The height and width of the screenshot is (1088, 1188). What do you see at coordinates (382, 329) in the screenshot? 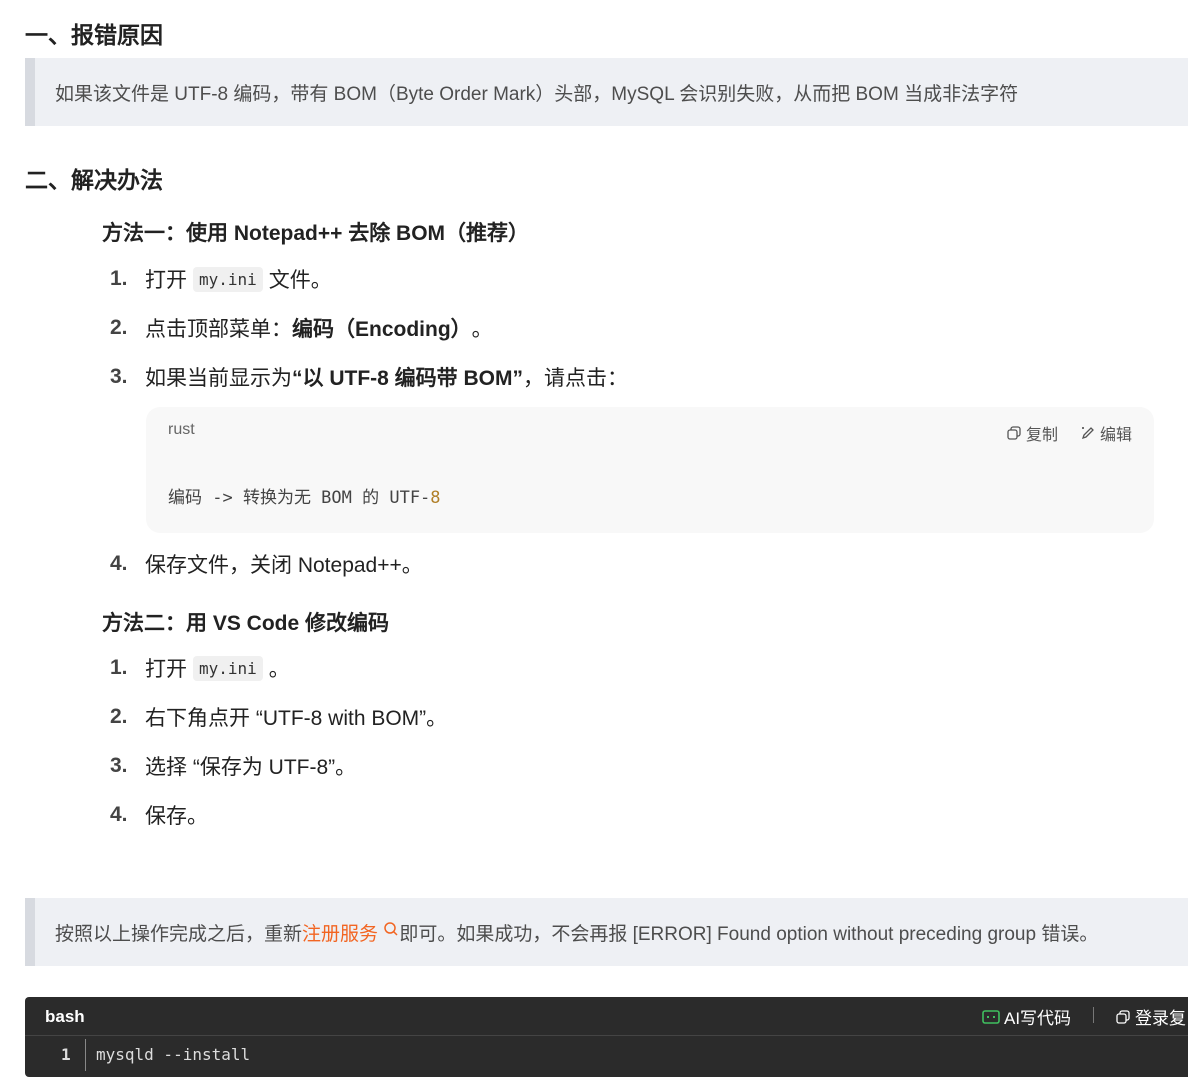
I see `list-text-bold: 编码（Encoding）` at bounding box center [382, 329].